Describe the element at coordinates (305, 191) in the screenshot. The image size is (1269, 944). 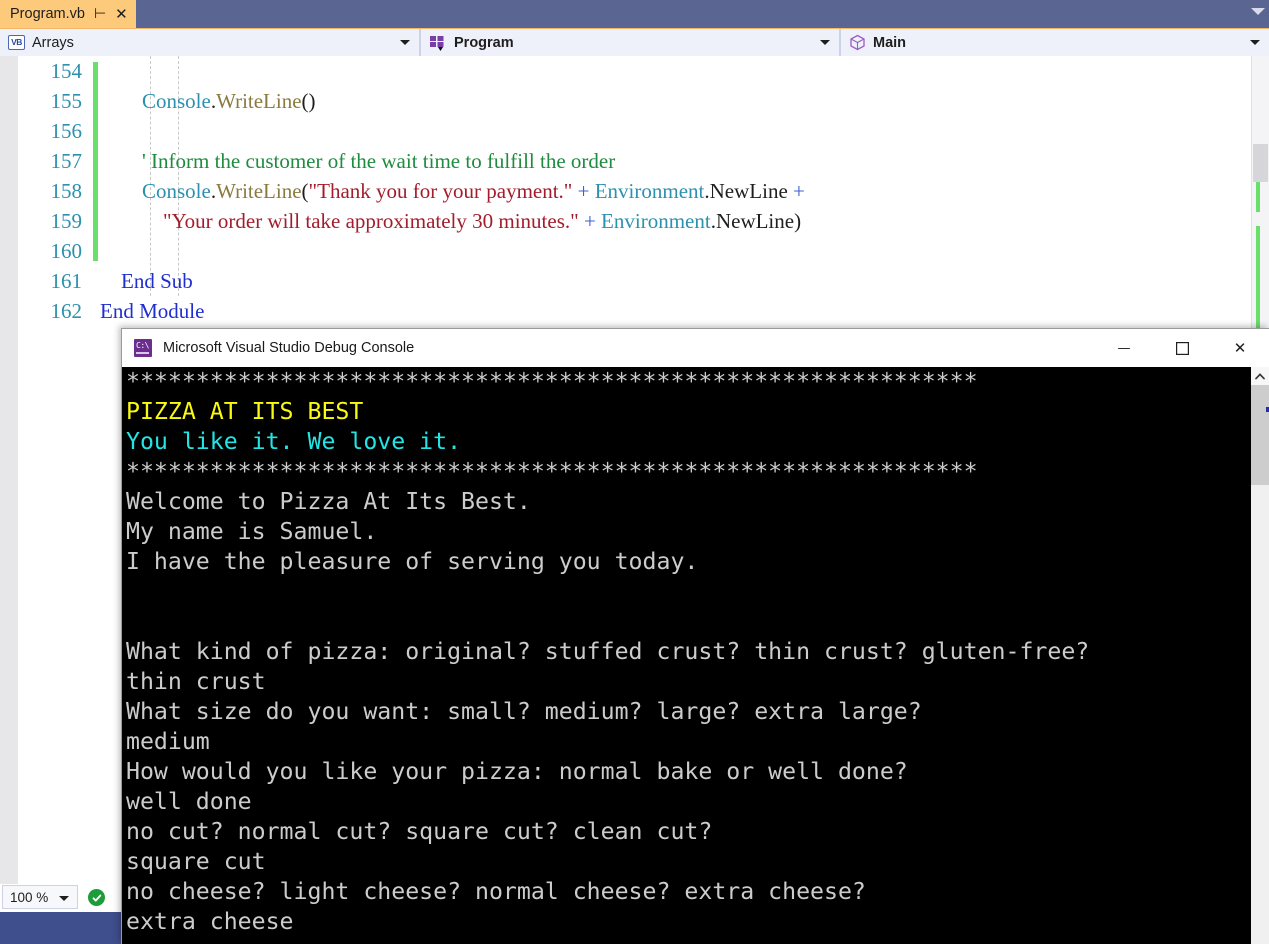
I see `code-token: (` at that location.